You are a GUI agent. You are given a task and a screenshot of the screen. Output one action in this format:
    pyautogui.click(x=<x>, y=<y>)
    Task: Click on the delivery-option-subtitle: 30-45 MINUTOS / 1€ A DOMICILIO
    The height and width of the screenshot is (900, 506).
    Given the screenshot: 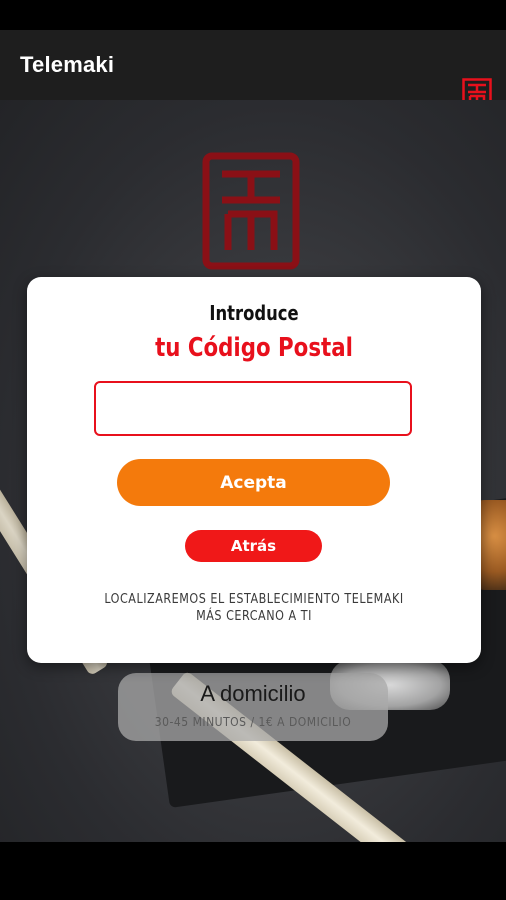 What is the action you would take?
    pyautogui.click(x=253, y=722)
    